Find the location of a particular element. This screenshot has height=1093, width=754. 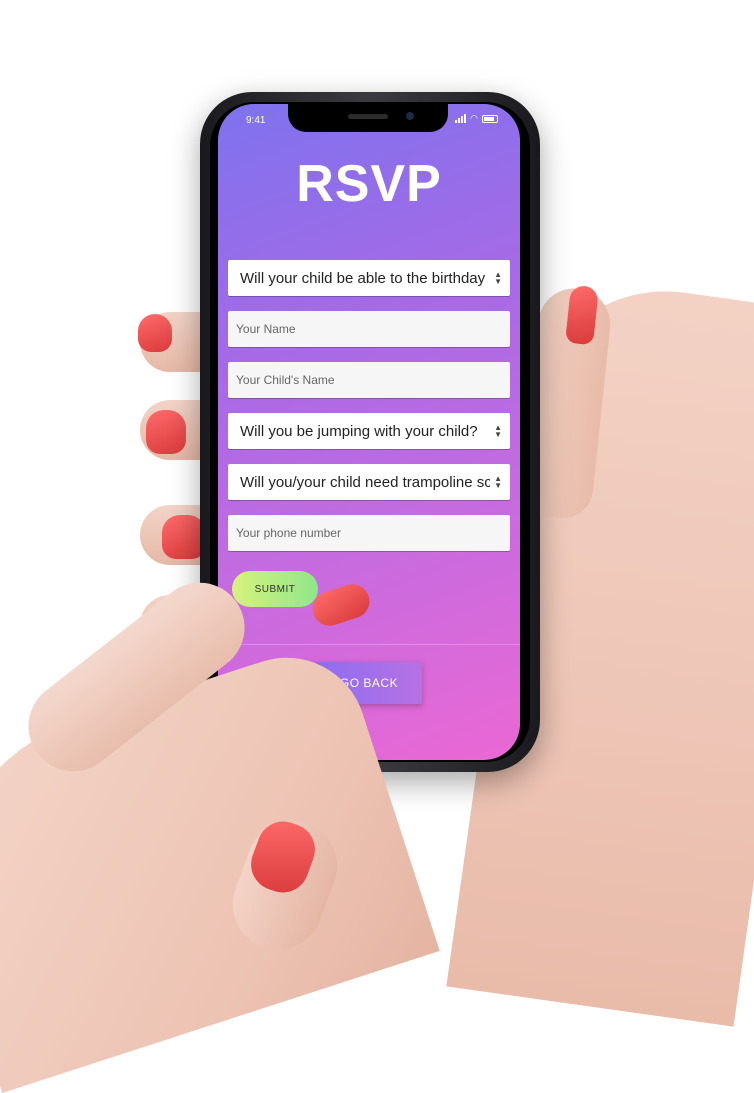

jumping-select: Will you be jumping with your child? ▲ ▼ is located at coordinates (369, 431).